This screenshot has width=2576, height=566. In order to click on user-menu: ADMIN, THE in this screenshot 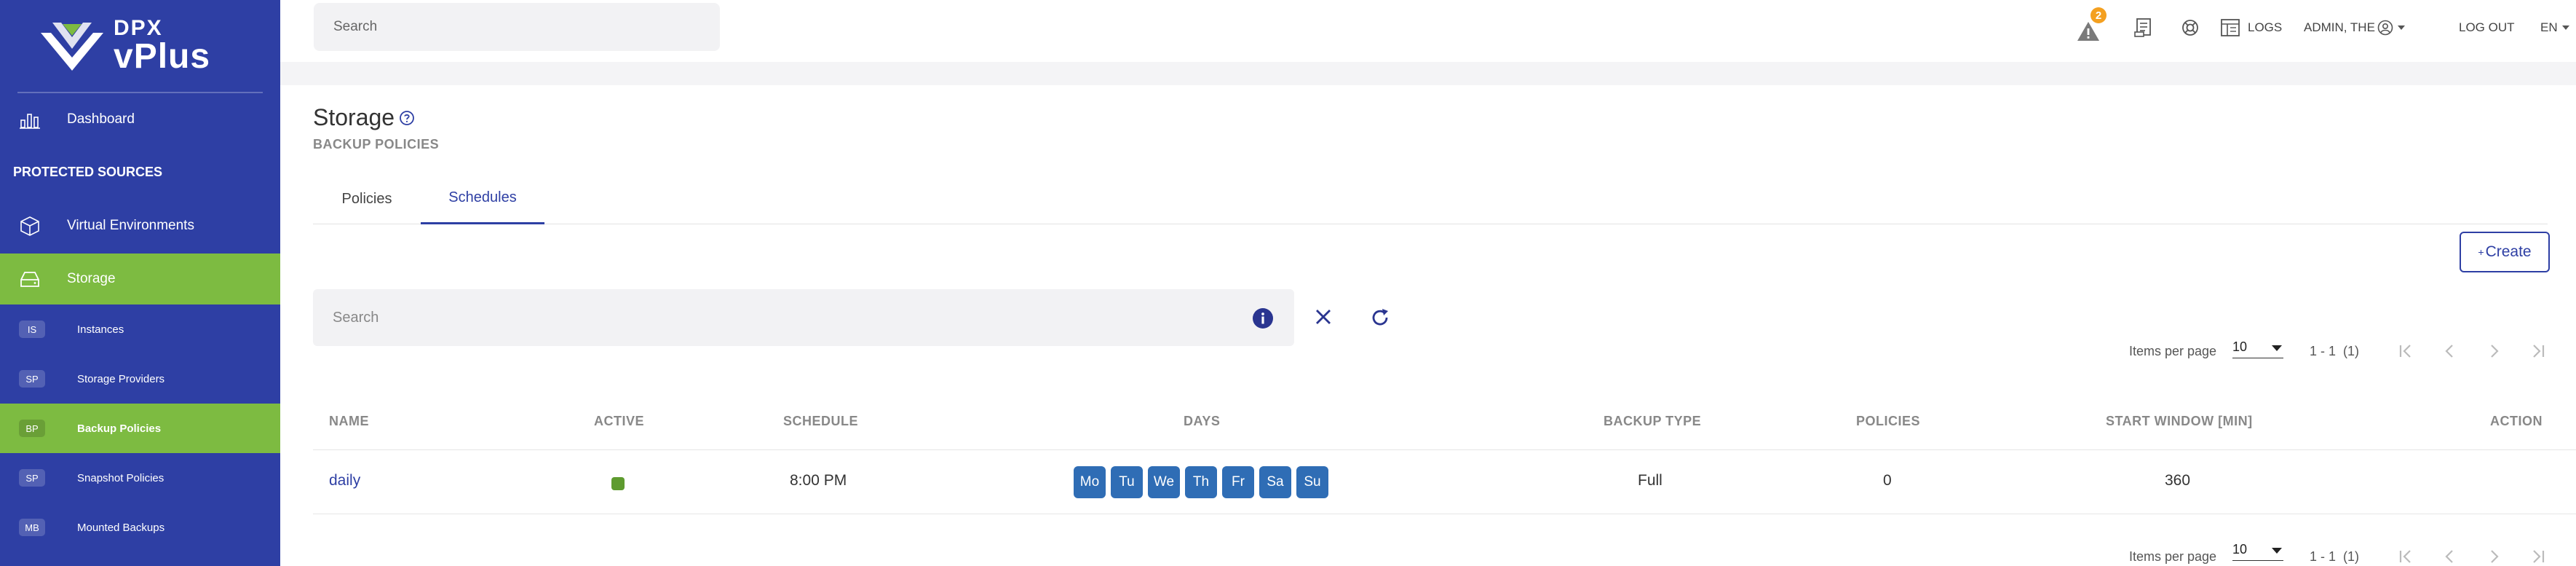, I will do `click(2354, 27)`.